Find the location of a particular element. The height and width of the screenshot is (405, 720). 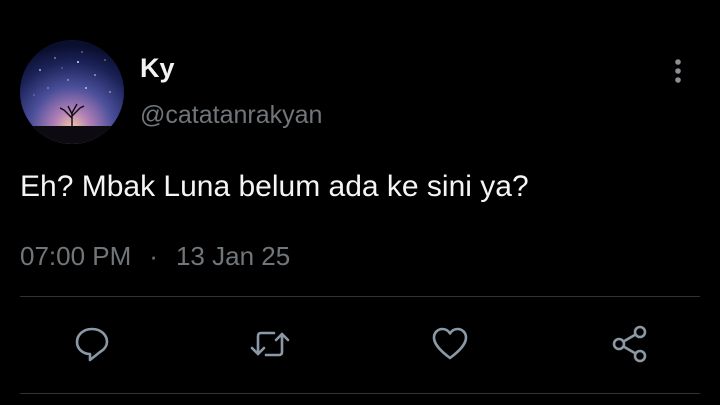

tweet-timestamp: 07:00 PM · 13 Jan 25 is located at coordinates (155, 256).